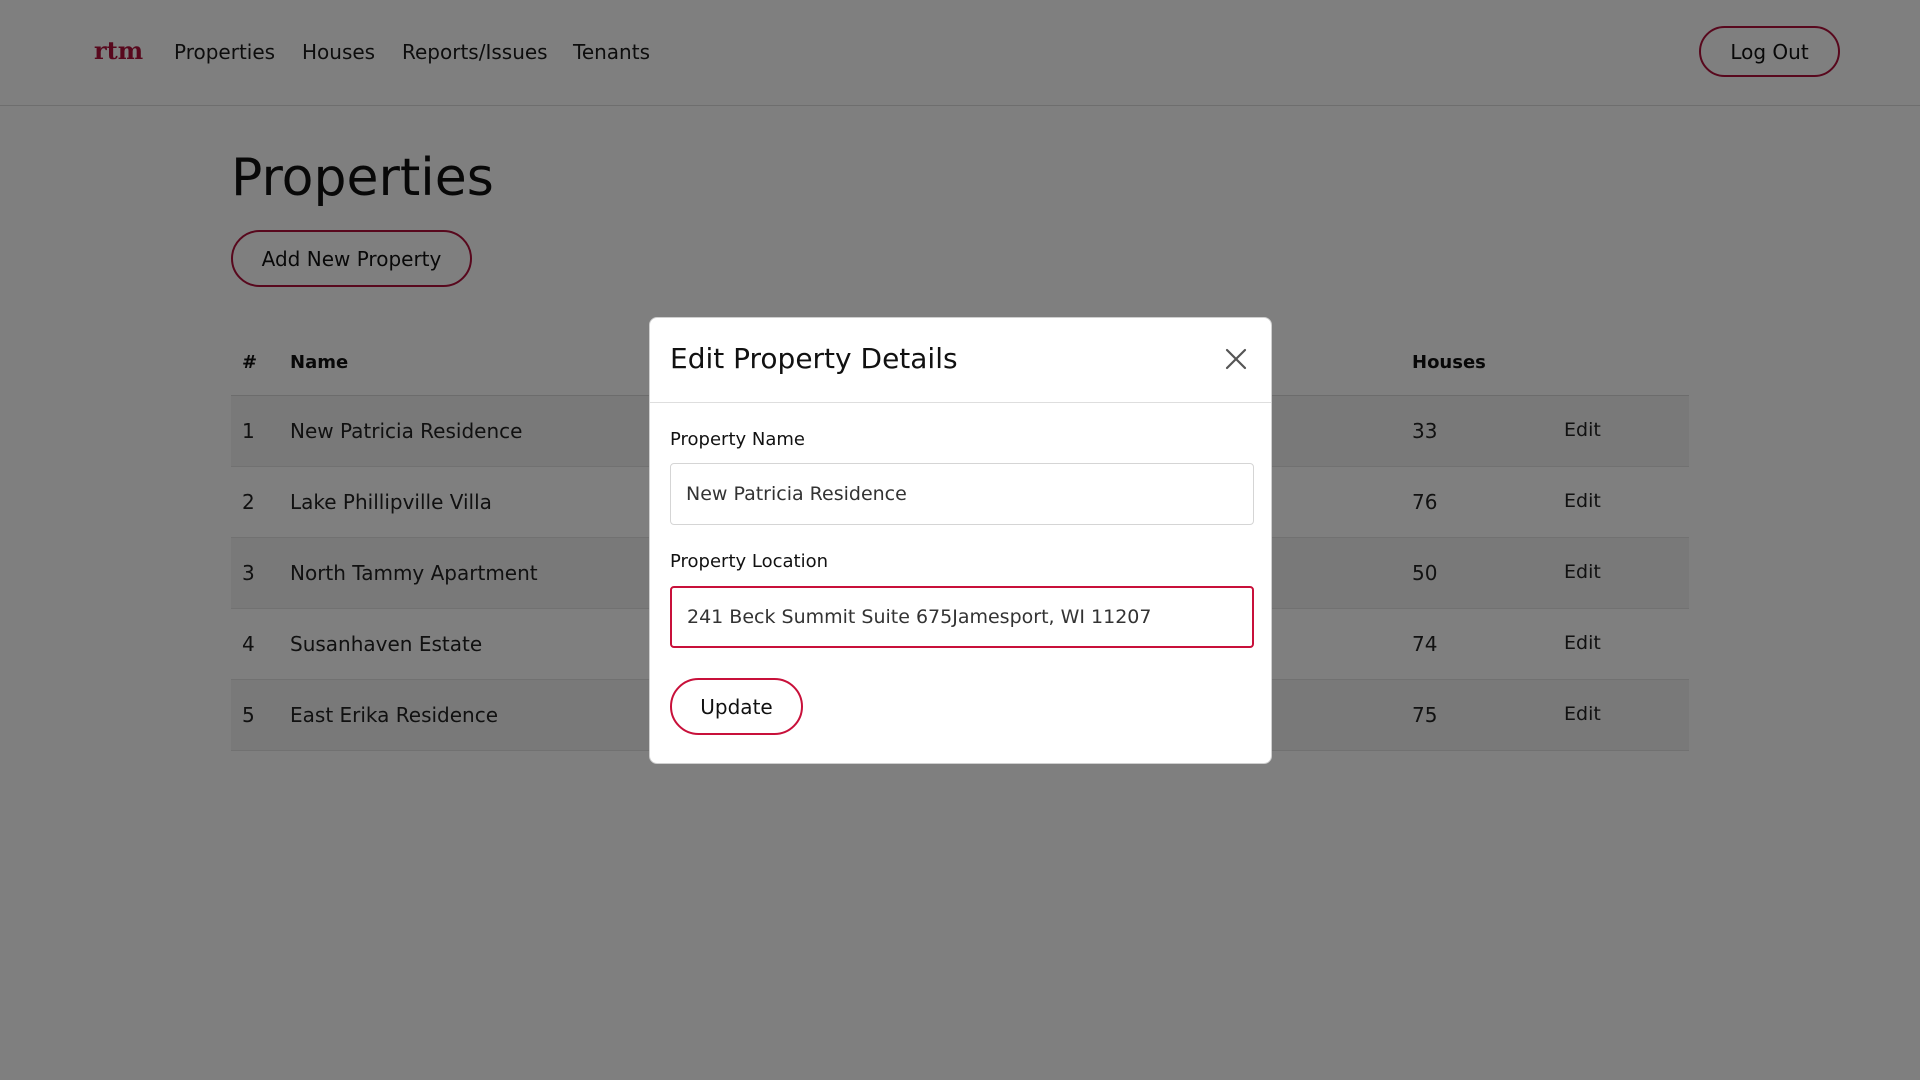 The image size is (1920, 1080). What do you see at coordinates (962, 617) in the screenshot?
I see `property-location-input` at bounding box center [962, 617].